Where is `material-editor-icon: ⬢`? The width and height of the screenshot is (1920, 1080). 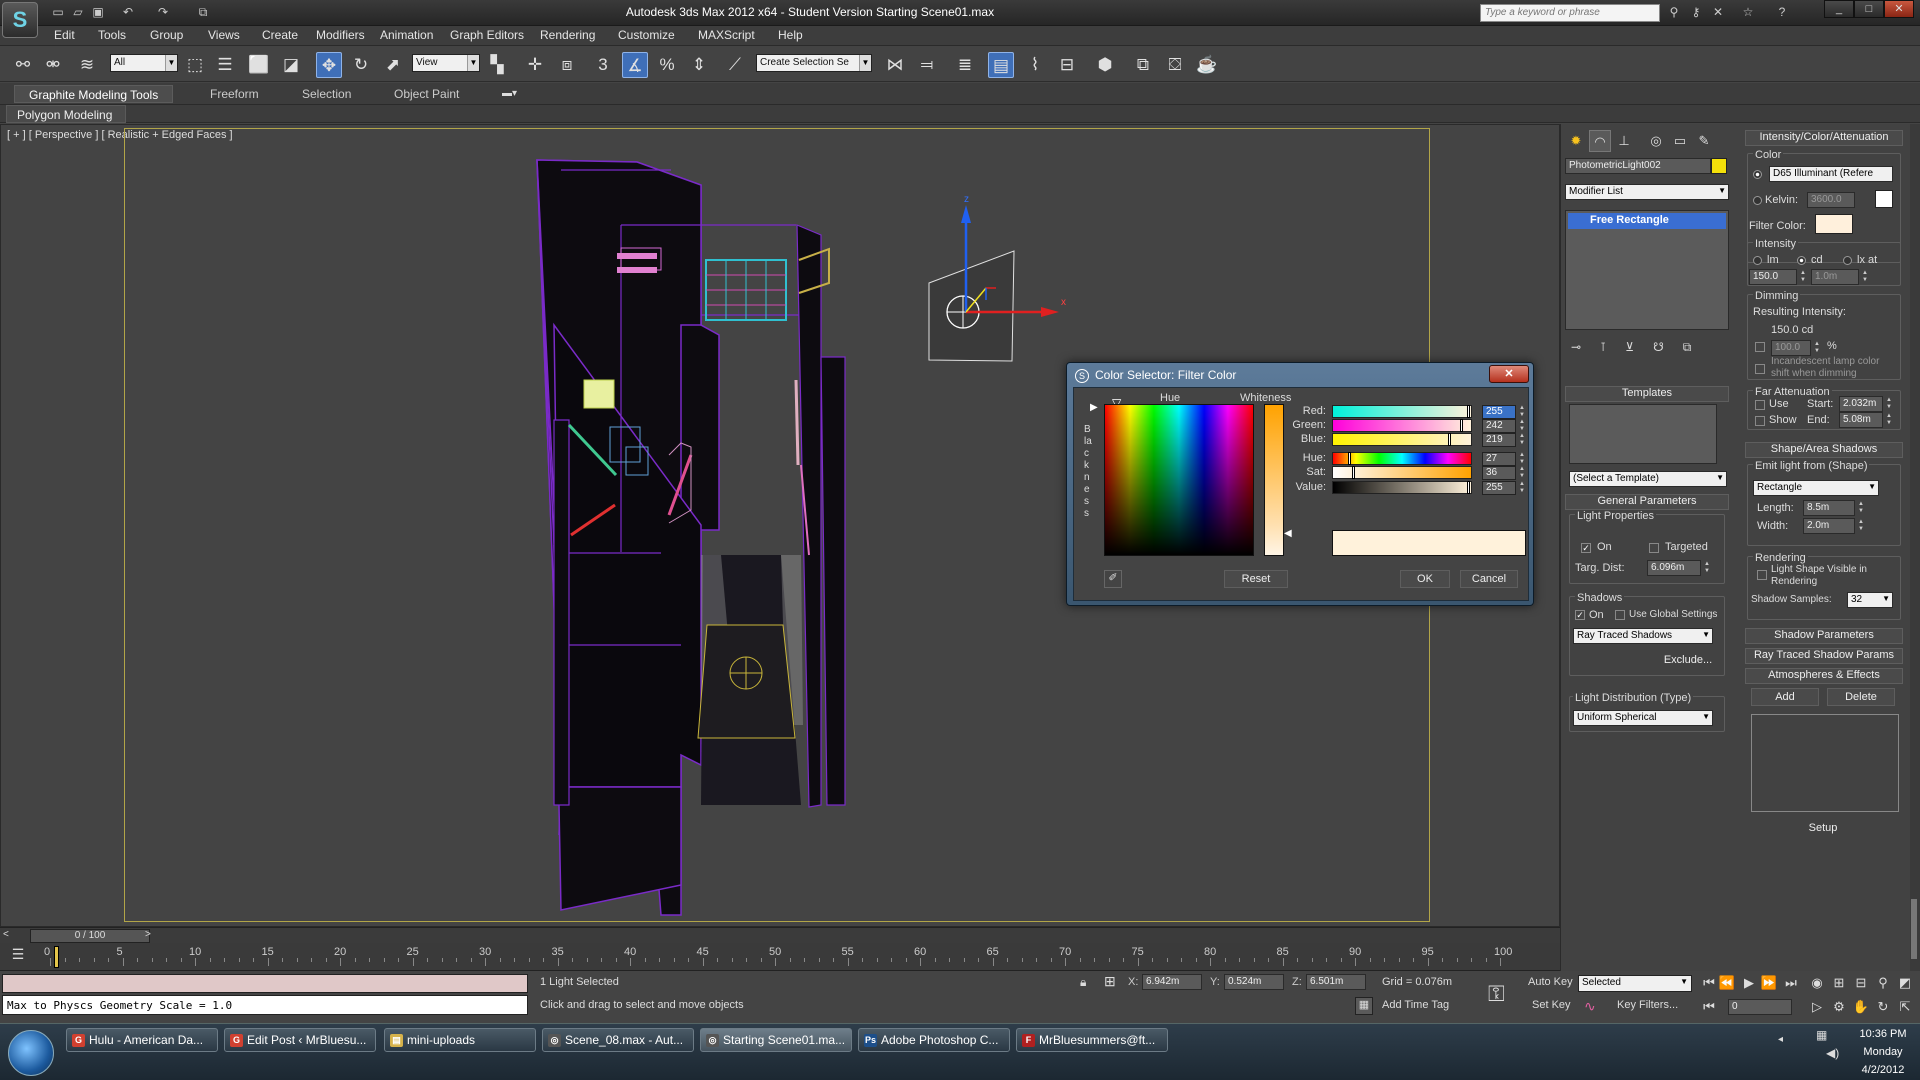 material-editor-icon: ⬢ is located at coordinates (1105, 65).